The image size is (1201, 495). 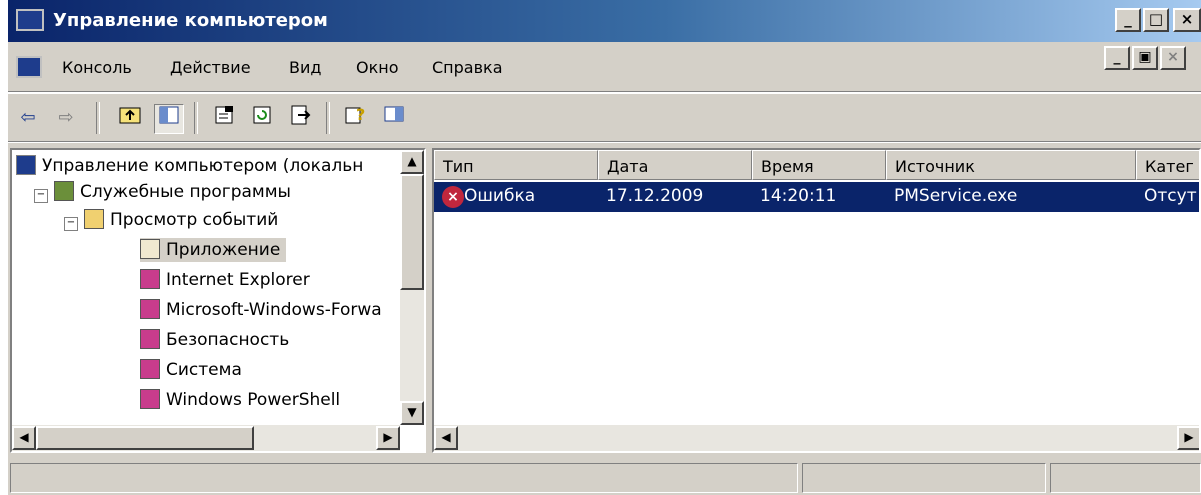 I want to click on column-header-category: Катег, so click(x=1167, y=165).